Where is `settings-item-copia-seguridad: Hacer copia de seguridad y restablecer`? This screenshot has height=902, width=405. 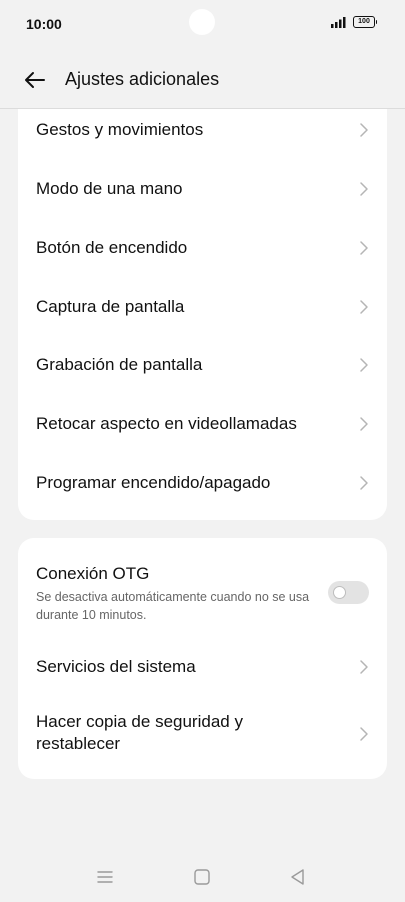 settings-item-copia-seguridad: Hacer copia de seguridad y restablecer is located at coordinates (202, 734).